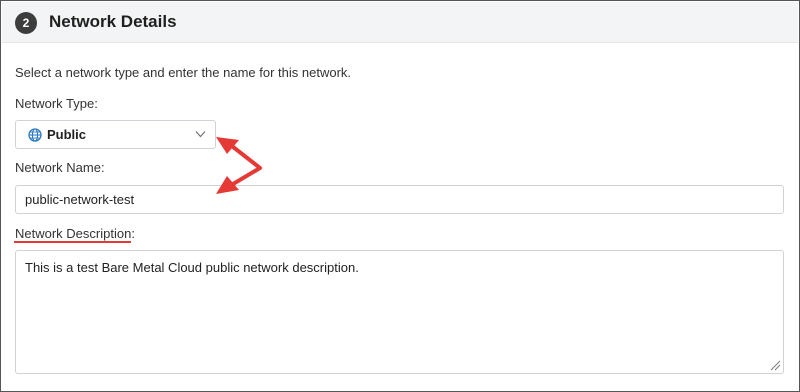 The width and height of the screenshot is (800, 392). I want to click on description-label-underline, so click(72, 242).